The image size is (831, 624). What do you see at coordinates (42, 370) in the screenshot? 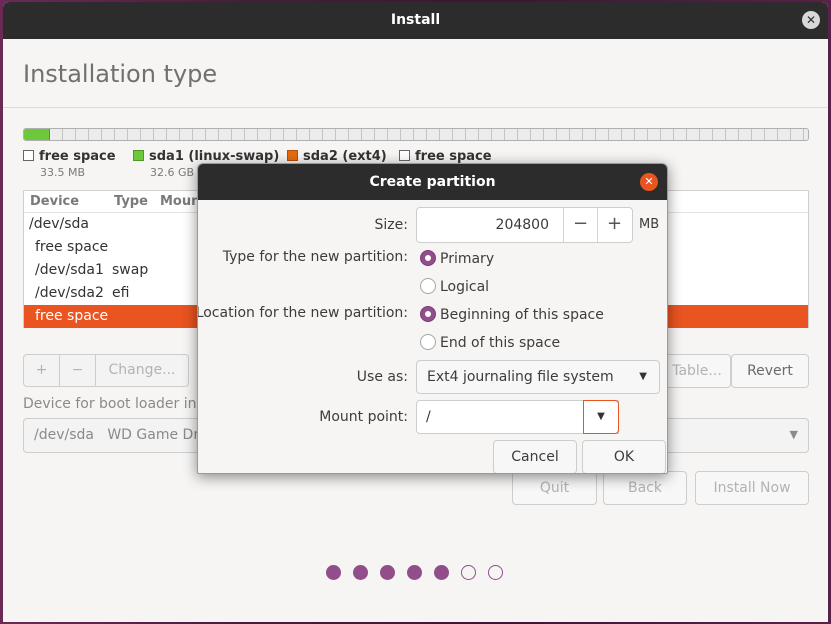
I see `add-partition-button: +` at bounding box center [42, 370].